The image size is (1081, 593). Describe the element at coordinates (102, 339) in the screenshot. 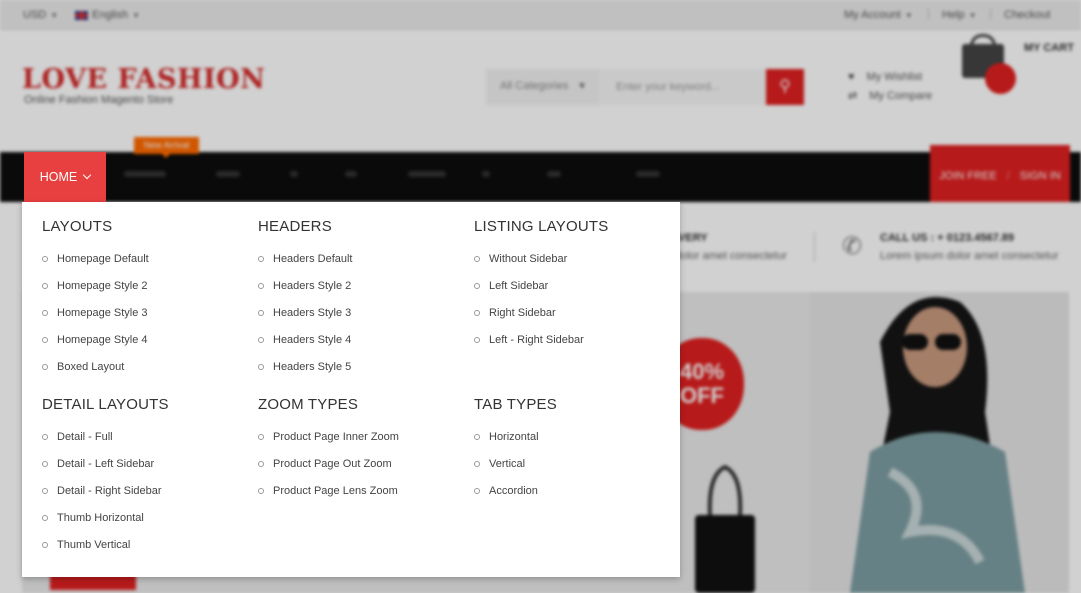

I see `menu-item-label: Homepage Style 4` at that location.